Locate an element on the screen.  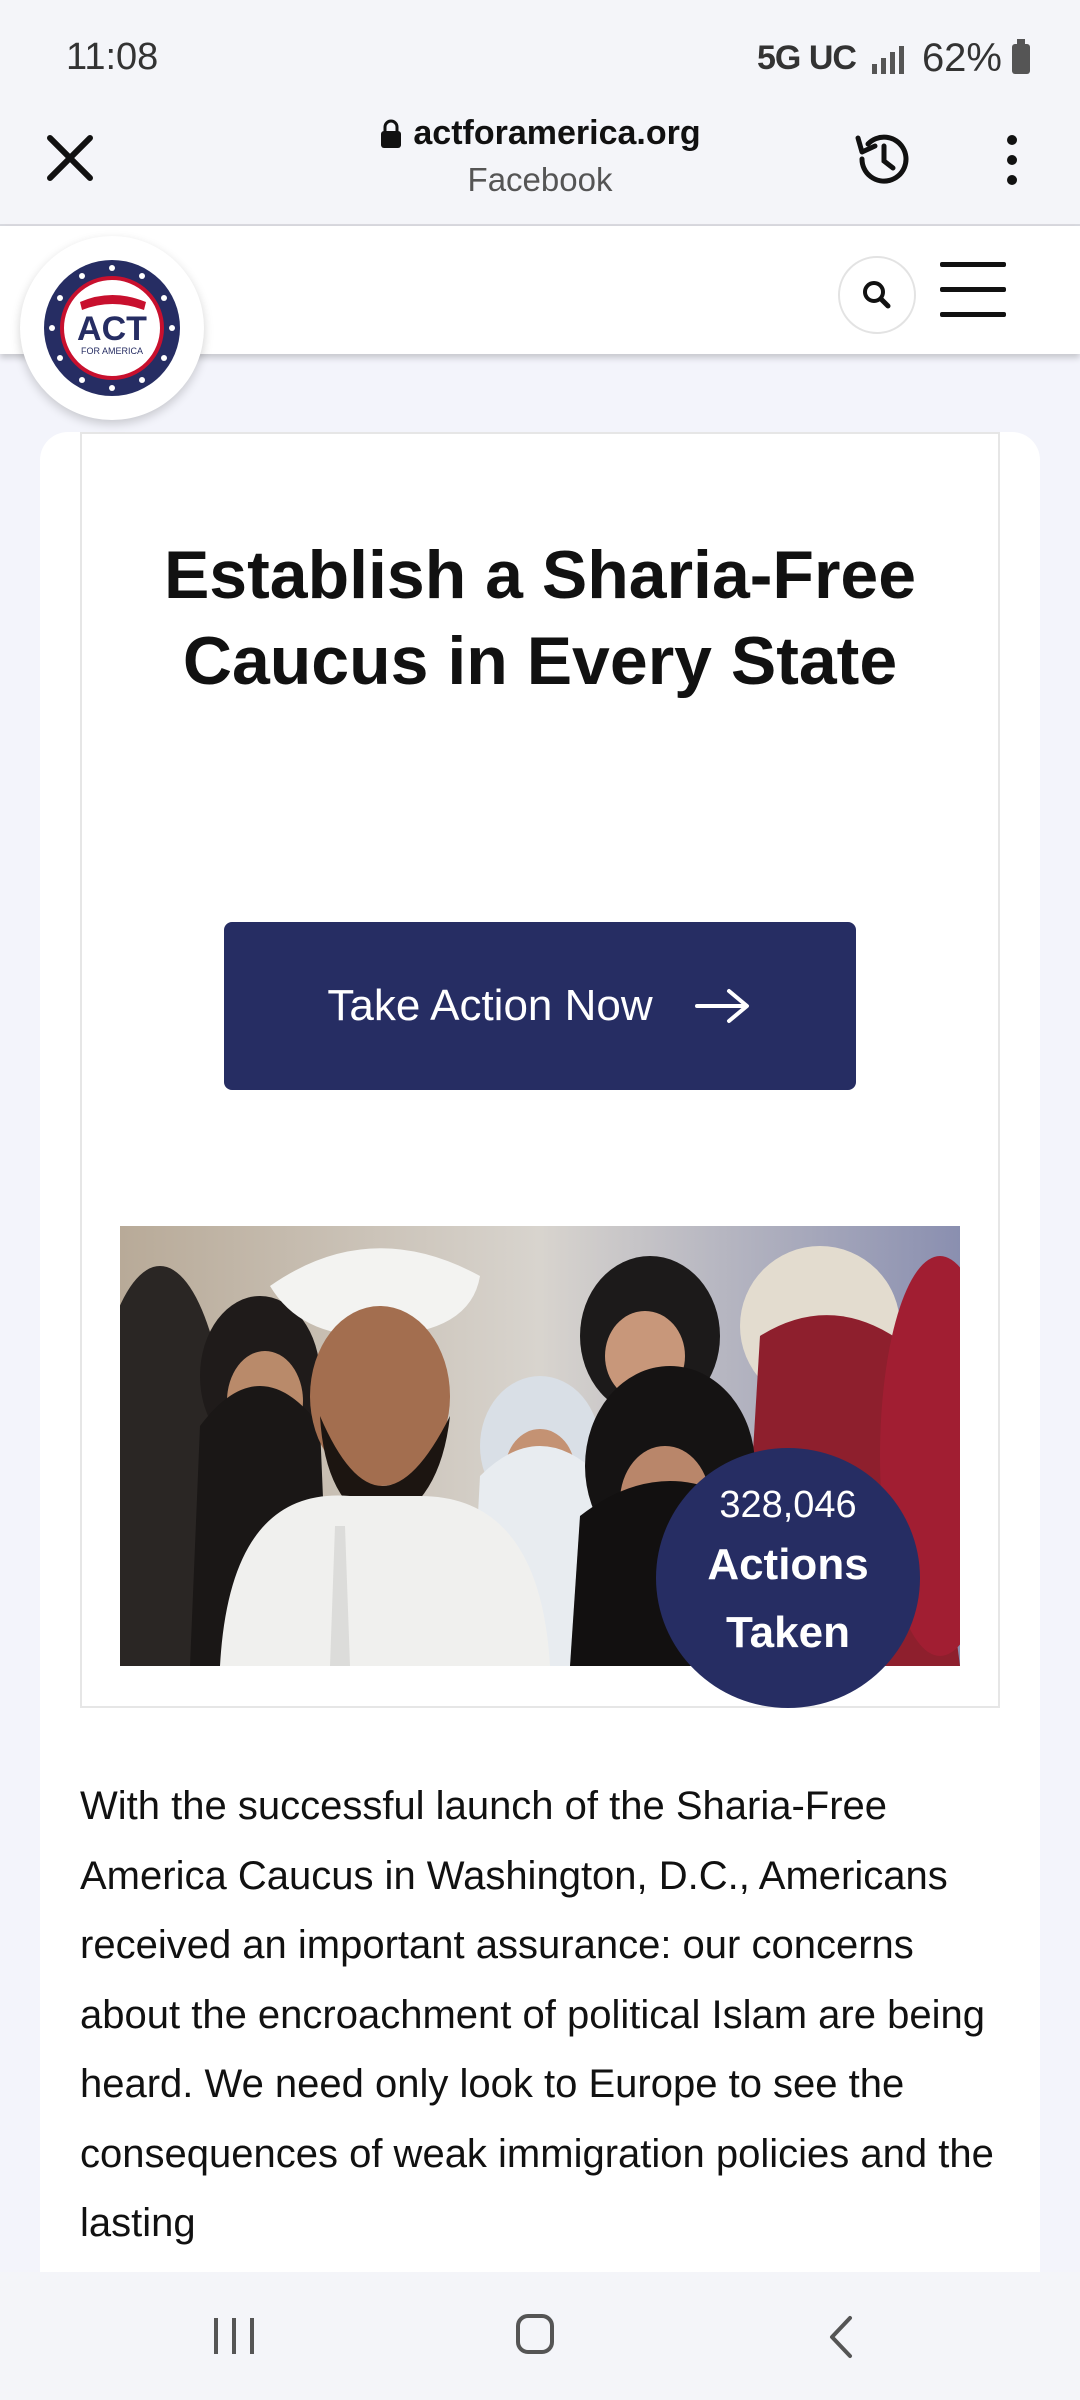
site-search-button is located at coordinates (877, 295).